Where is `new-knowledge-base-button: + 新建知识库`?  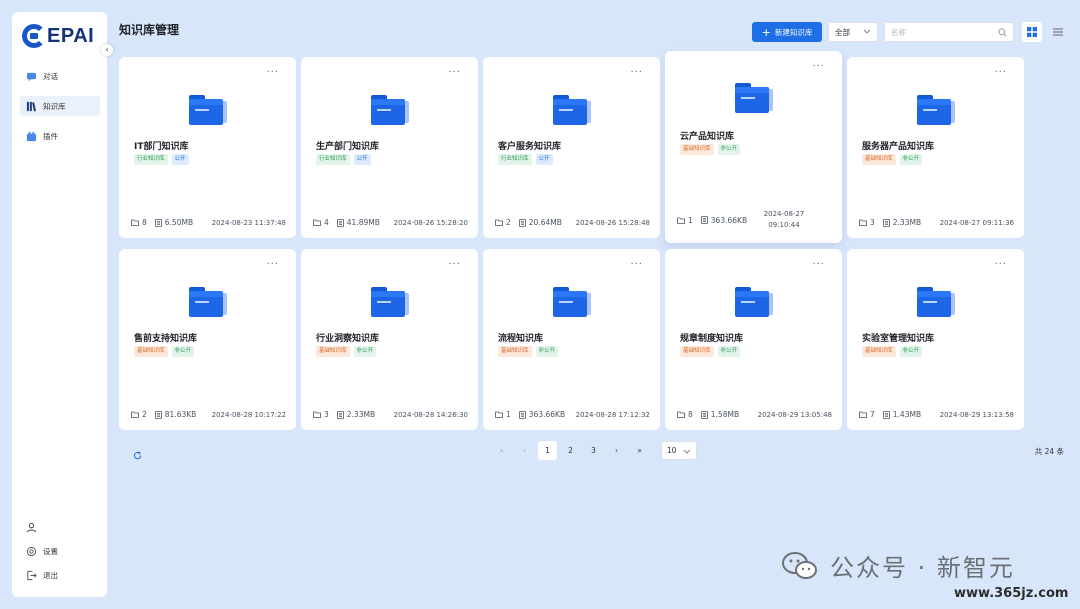
new-knowledge-base-button: + 新建知识库 is located at coordinates (787, 32).